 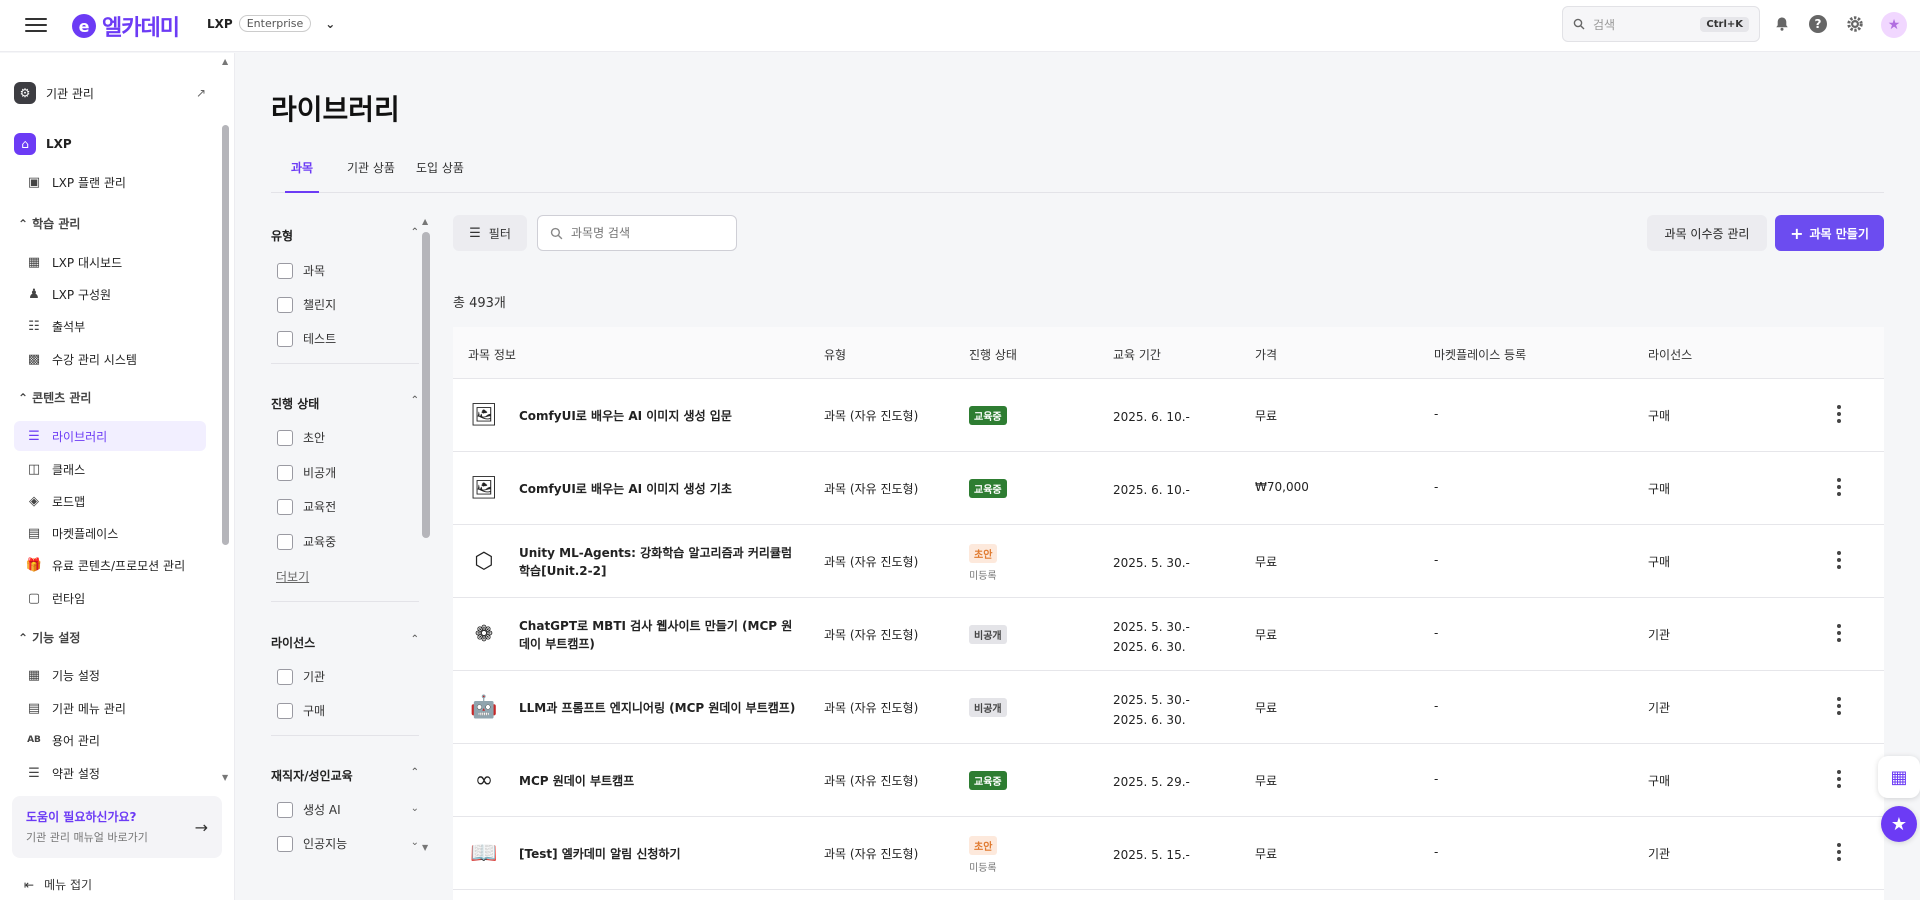 I want to click on tab-course: 과목, so click(x=302, y=174).